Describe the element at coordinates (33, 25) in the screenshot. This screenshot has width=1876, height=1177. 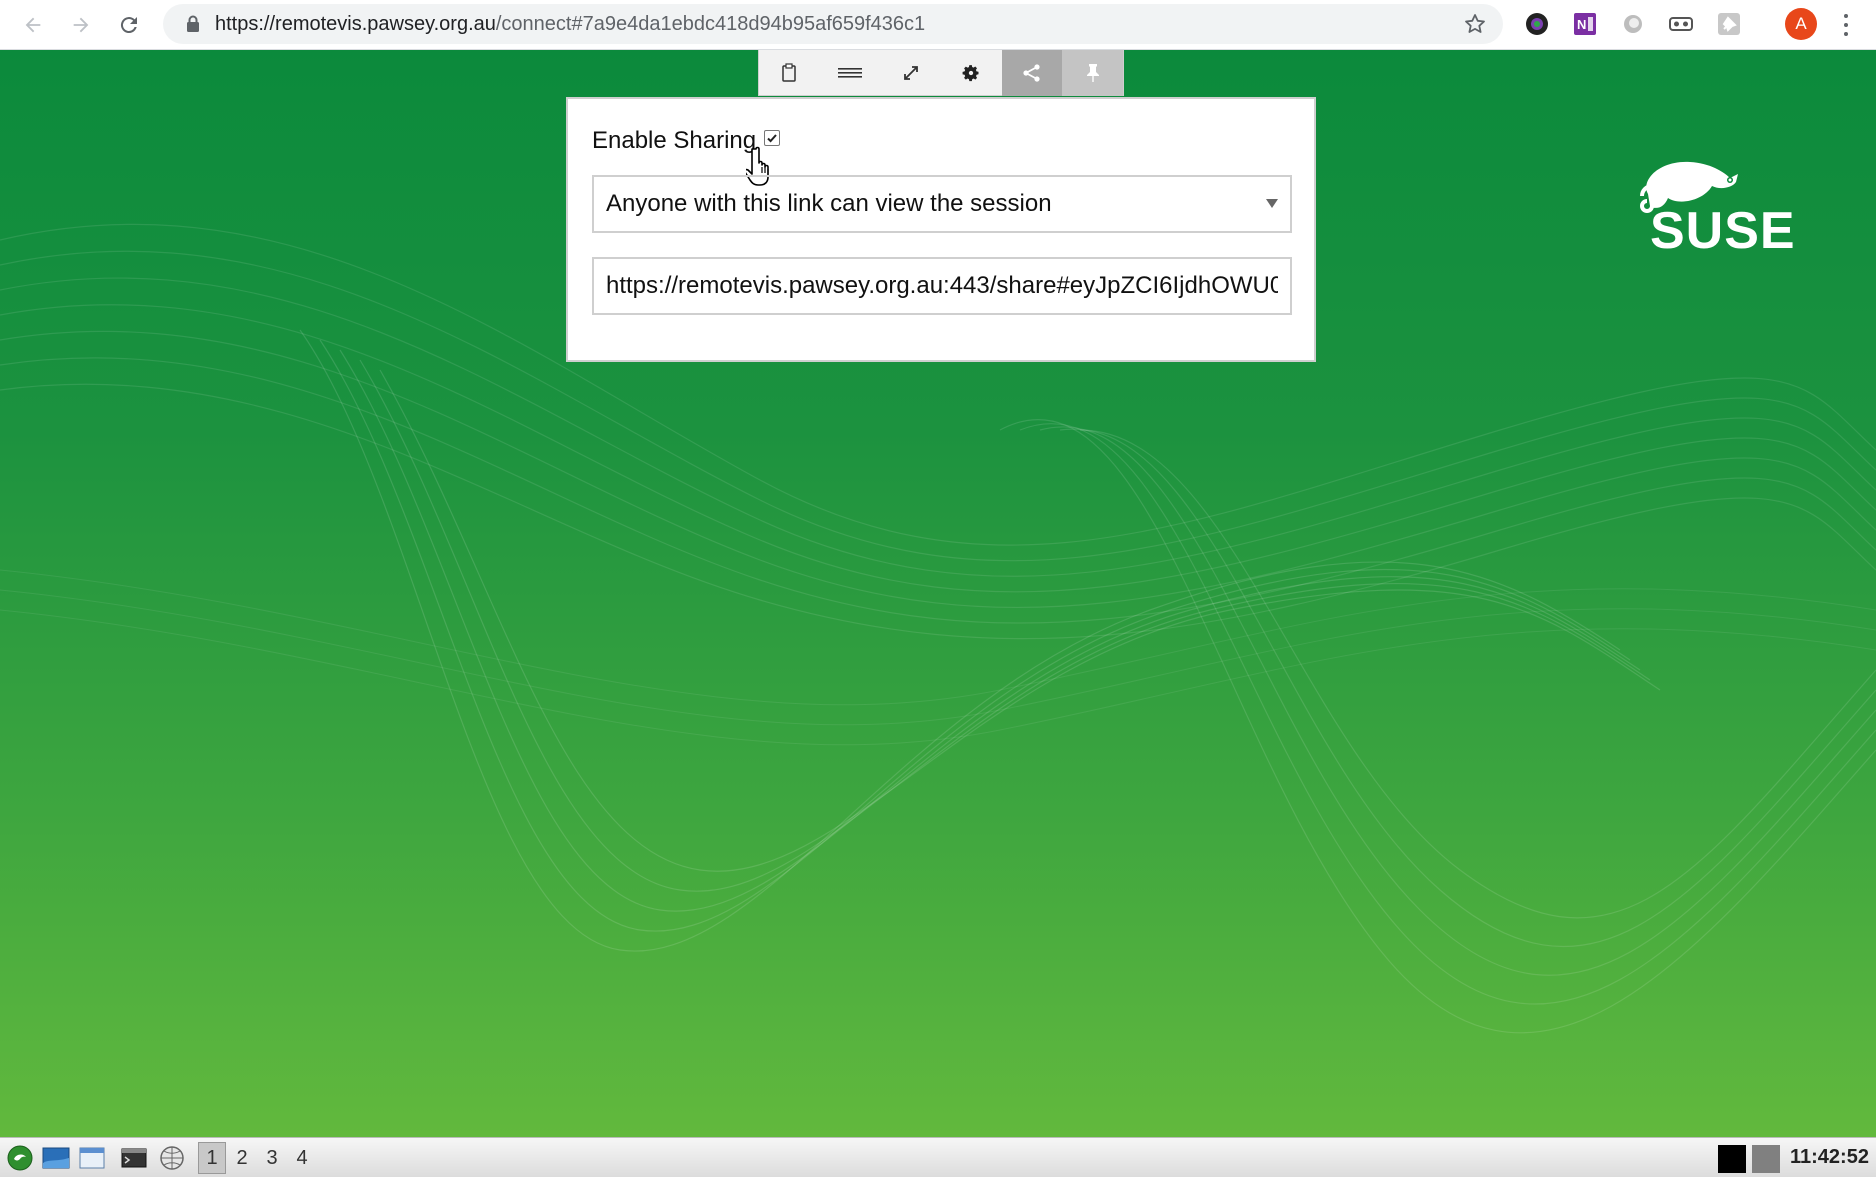
I see `back-arrow-icon` at that location.